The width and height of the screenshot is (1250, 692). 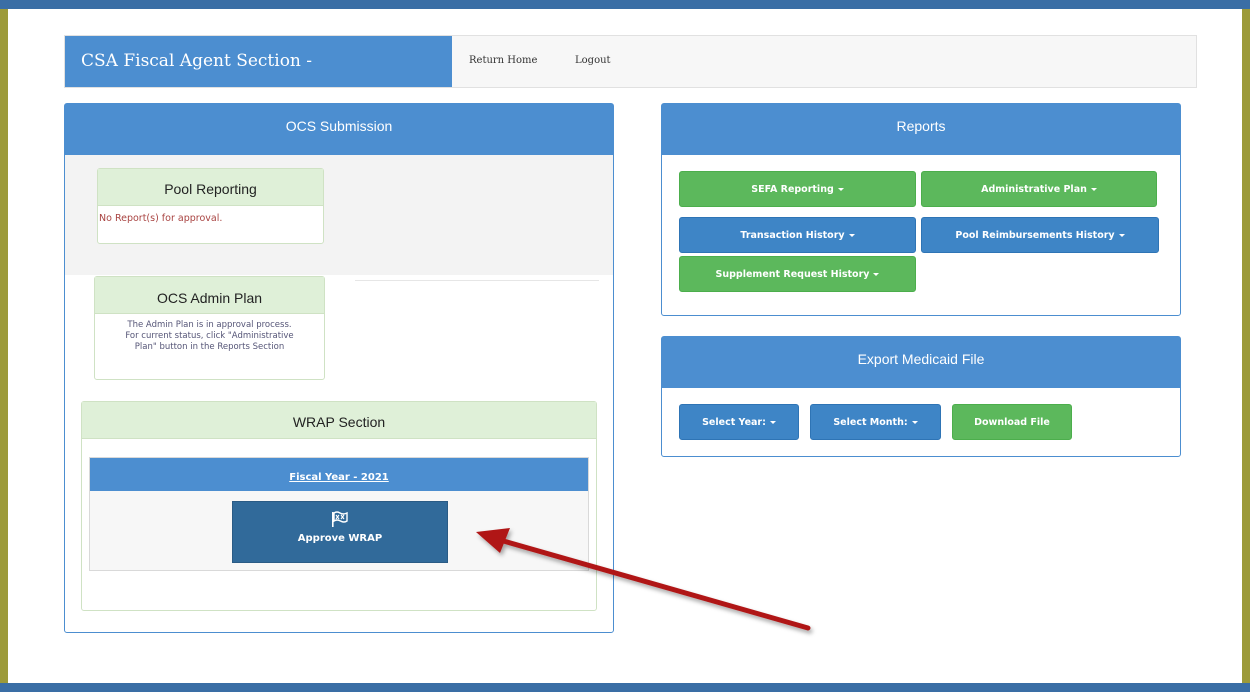 What do you see at coordinates (161, 218) in the screenshot?
I see `pool-reporting-message: No Report(s) for approval.` at bounding box center [161, 218].